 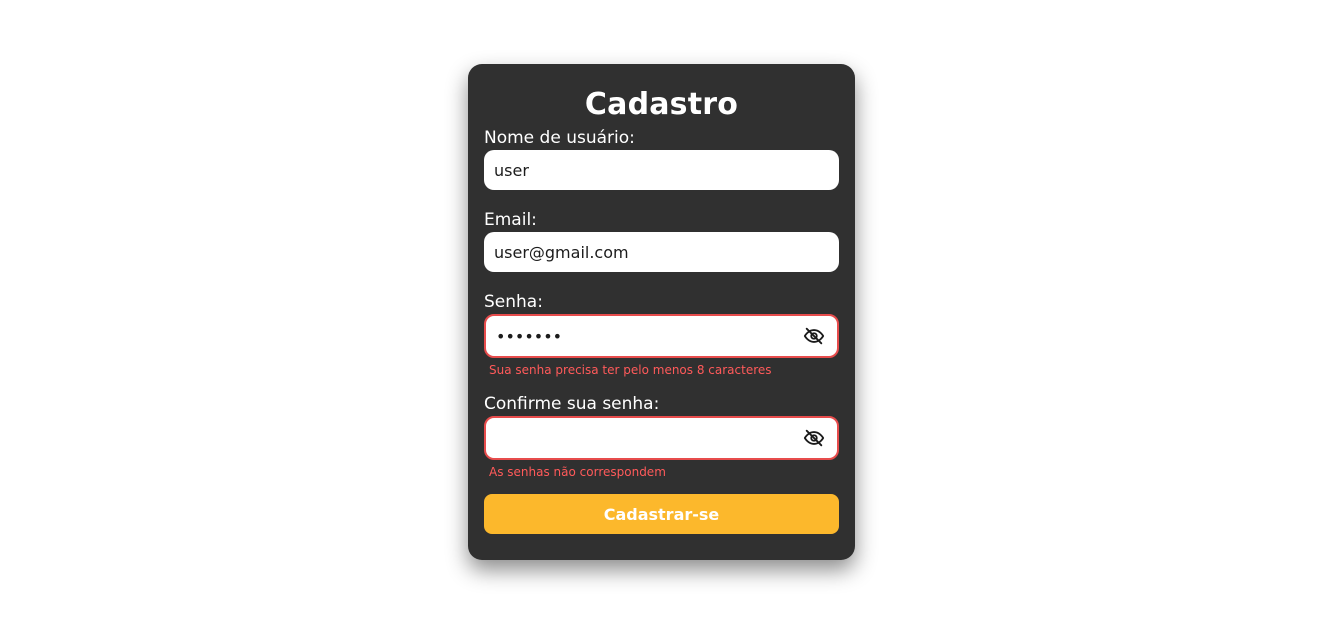 What do you see at coordinates (510, 220) in the screenshot?
I see `email-label: Email:` at bounding box center [510, 220].